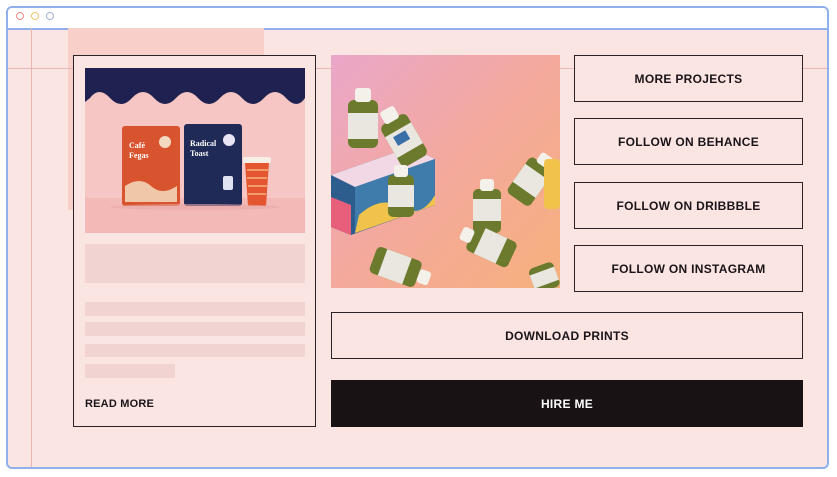 This screenshot has height=477, width=837. Describe the element at coordinates (119, 404) in the screenshot. I see `read-more-link: READ MORE` at that location.